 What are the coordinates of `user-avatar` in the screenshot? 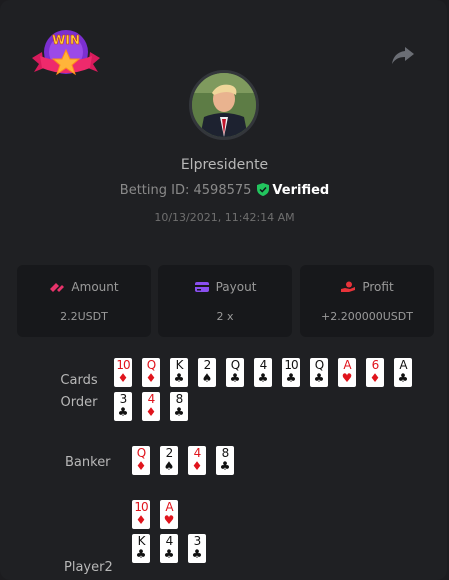 It's located at (224, 105).